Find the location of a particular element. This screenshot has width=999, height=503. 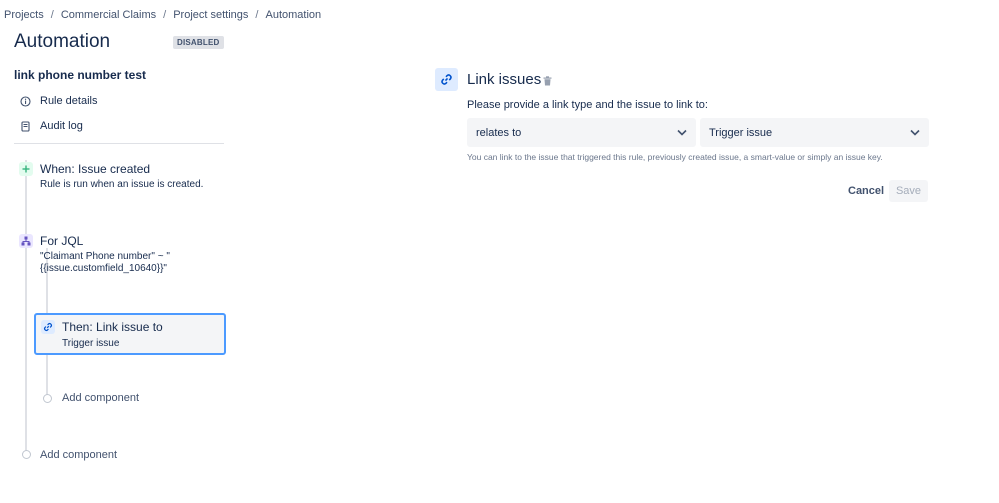

page-title: Automation is located at coordinates (62, 41).